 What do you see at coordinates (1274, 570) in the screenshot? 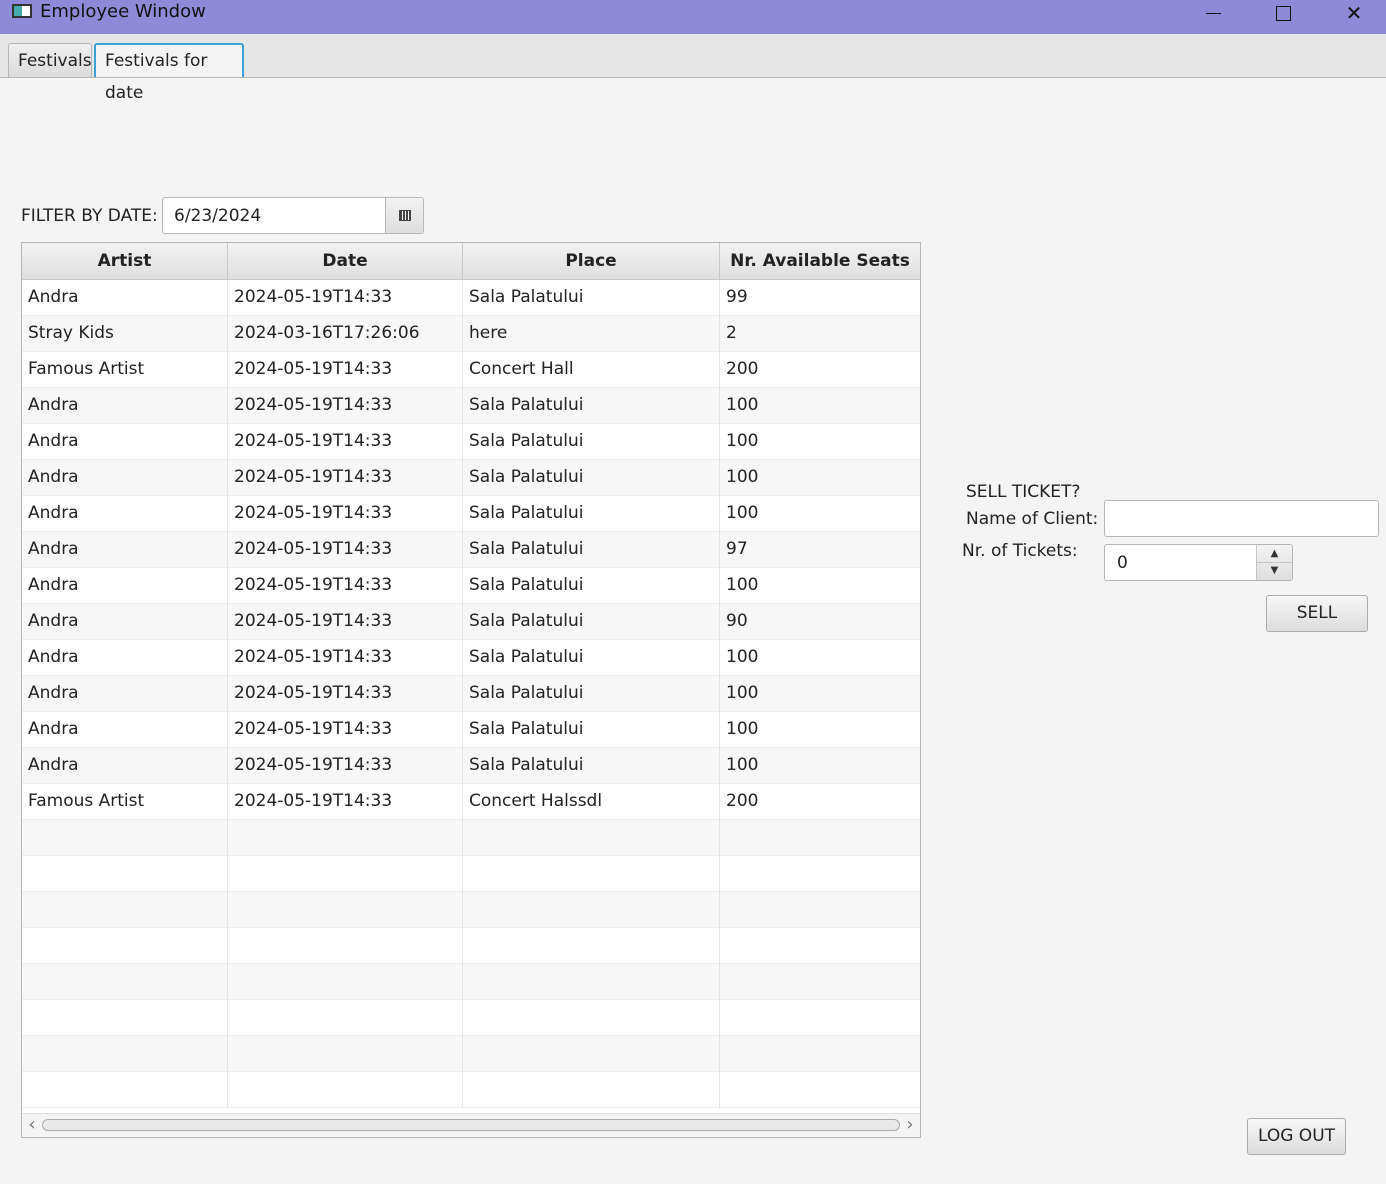
I see `decrement-arrow-icon: ▼` at bounding box center [1274, 570].